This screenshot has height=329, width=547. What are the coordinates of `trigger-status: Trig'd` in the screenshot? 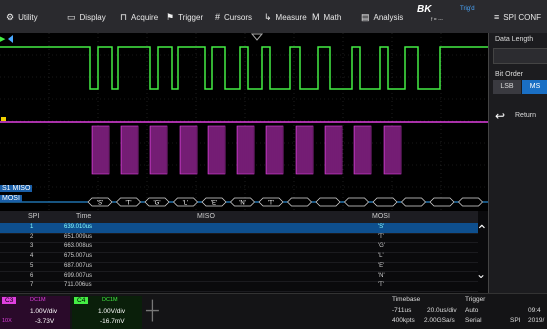 It's located at (467, 9).